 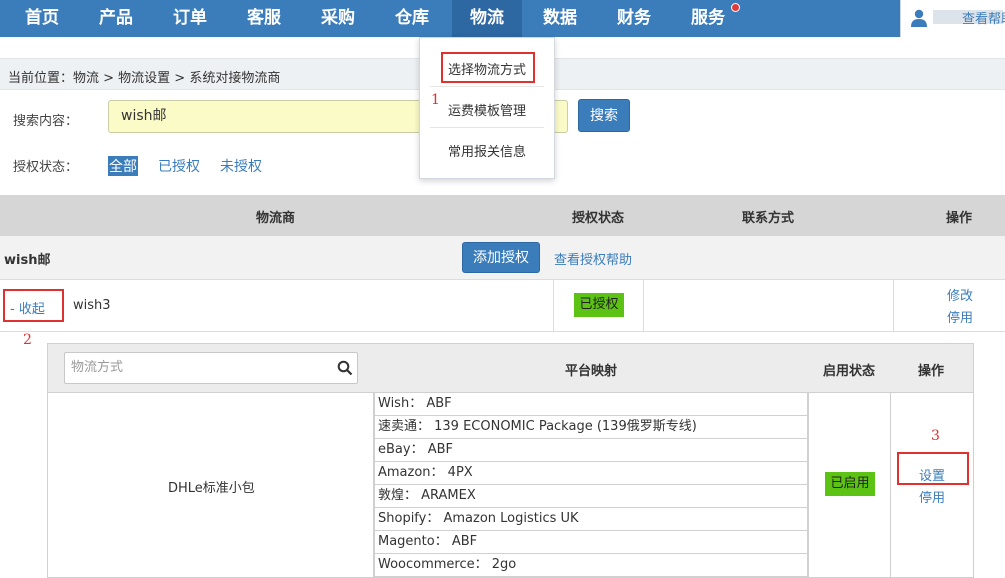 I want to click on platform-mapping-item: Magento： ABF, so click(x=591, y=542).